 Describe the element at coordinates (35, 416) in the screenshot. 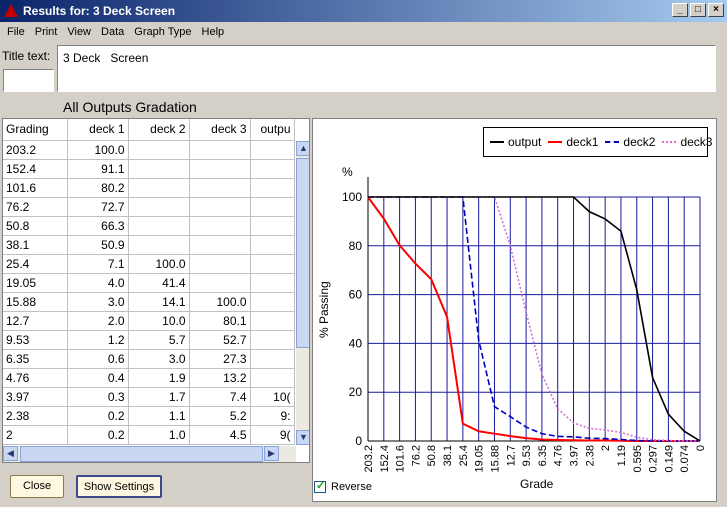

I see `table-cell: 2.38` at that location.